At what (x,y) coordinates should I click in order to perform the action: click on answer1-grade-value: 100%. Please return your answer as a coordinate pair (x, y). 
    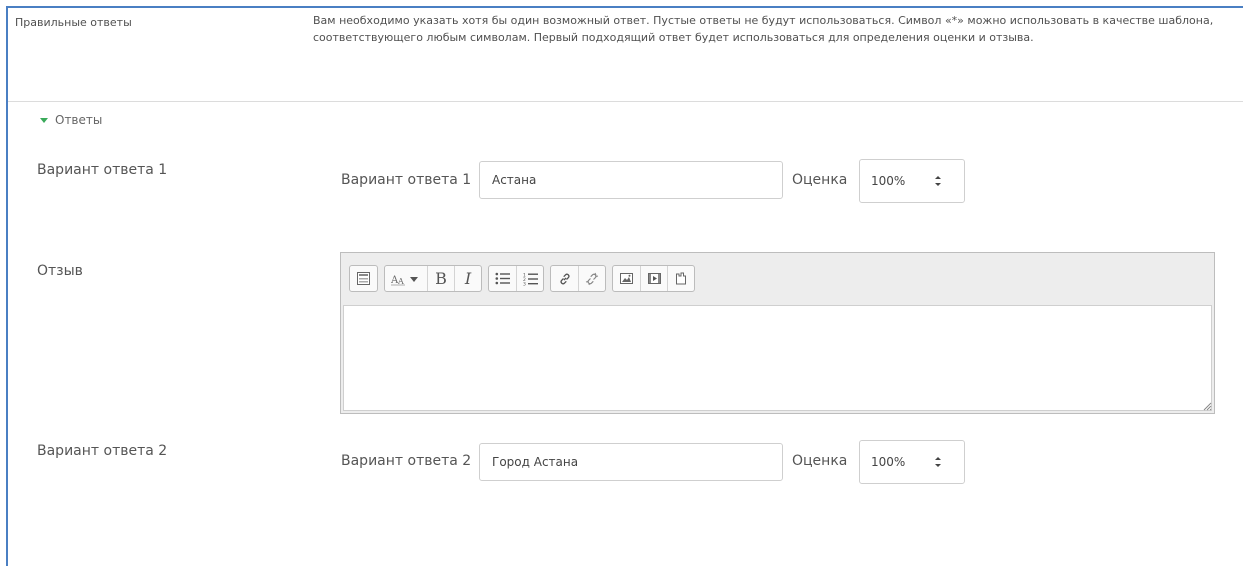
    Looking at the image, I should click on (888, 181).